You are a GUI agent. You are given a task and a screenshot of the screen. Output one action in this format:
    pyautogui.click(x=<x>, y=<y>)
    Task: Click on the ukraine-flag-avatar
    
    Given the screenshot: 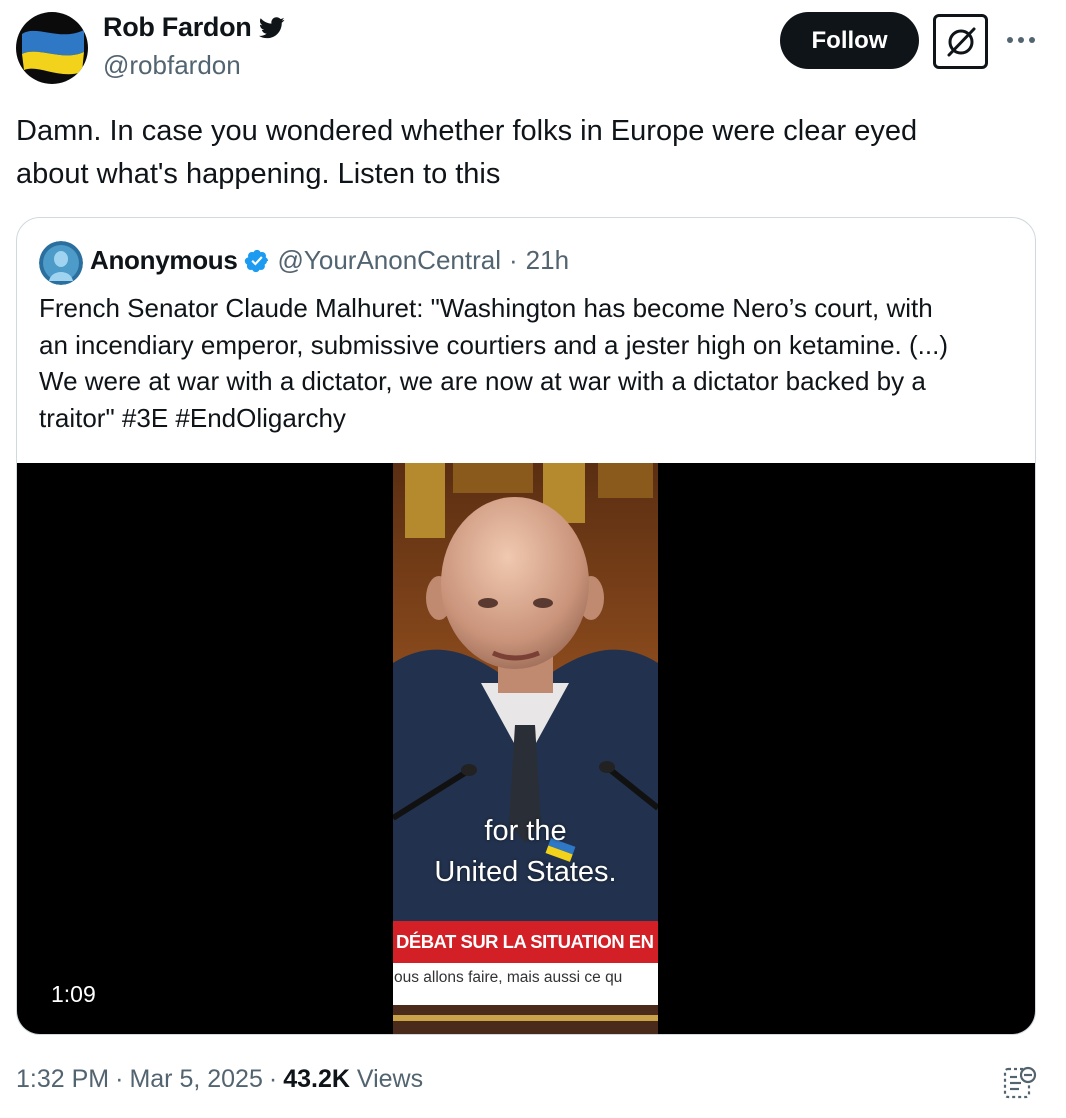 What is the action you would take?
    pyautogui.click(x=52, y=48)
    